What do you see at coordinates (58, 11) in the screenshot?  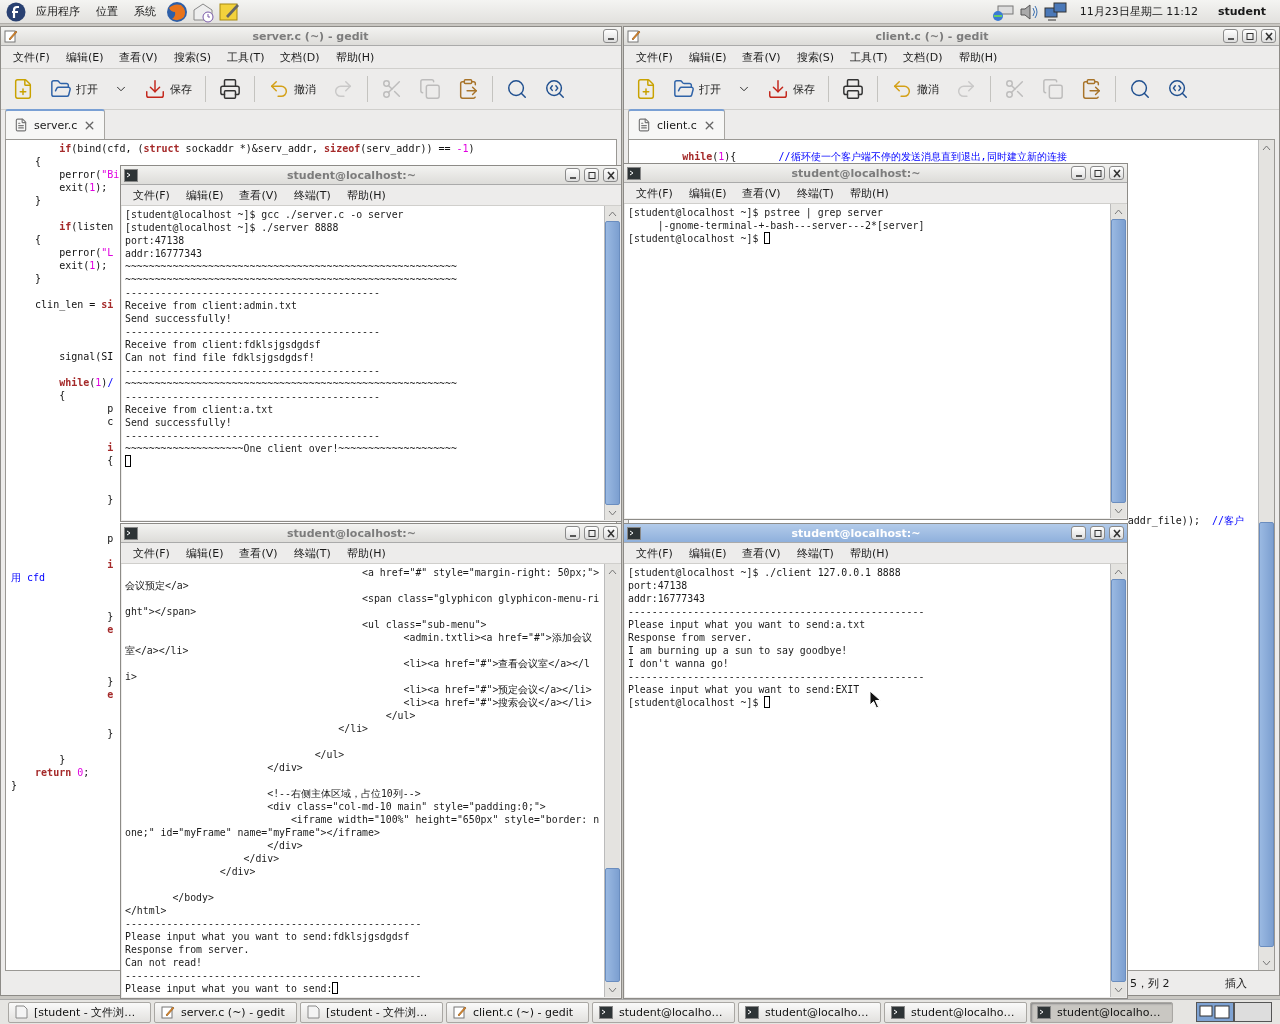 I see `panel-menu: 应用程序` at bounding box center [58, 11].